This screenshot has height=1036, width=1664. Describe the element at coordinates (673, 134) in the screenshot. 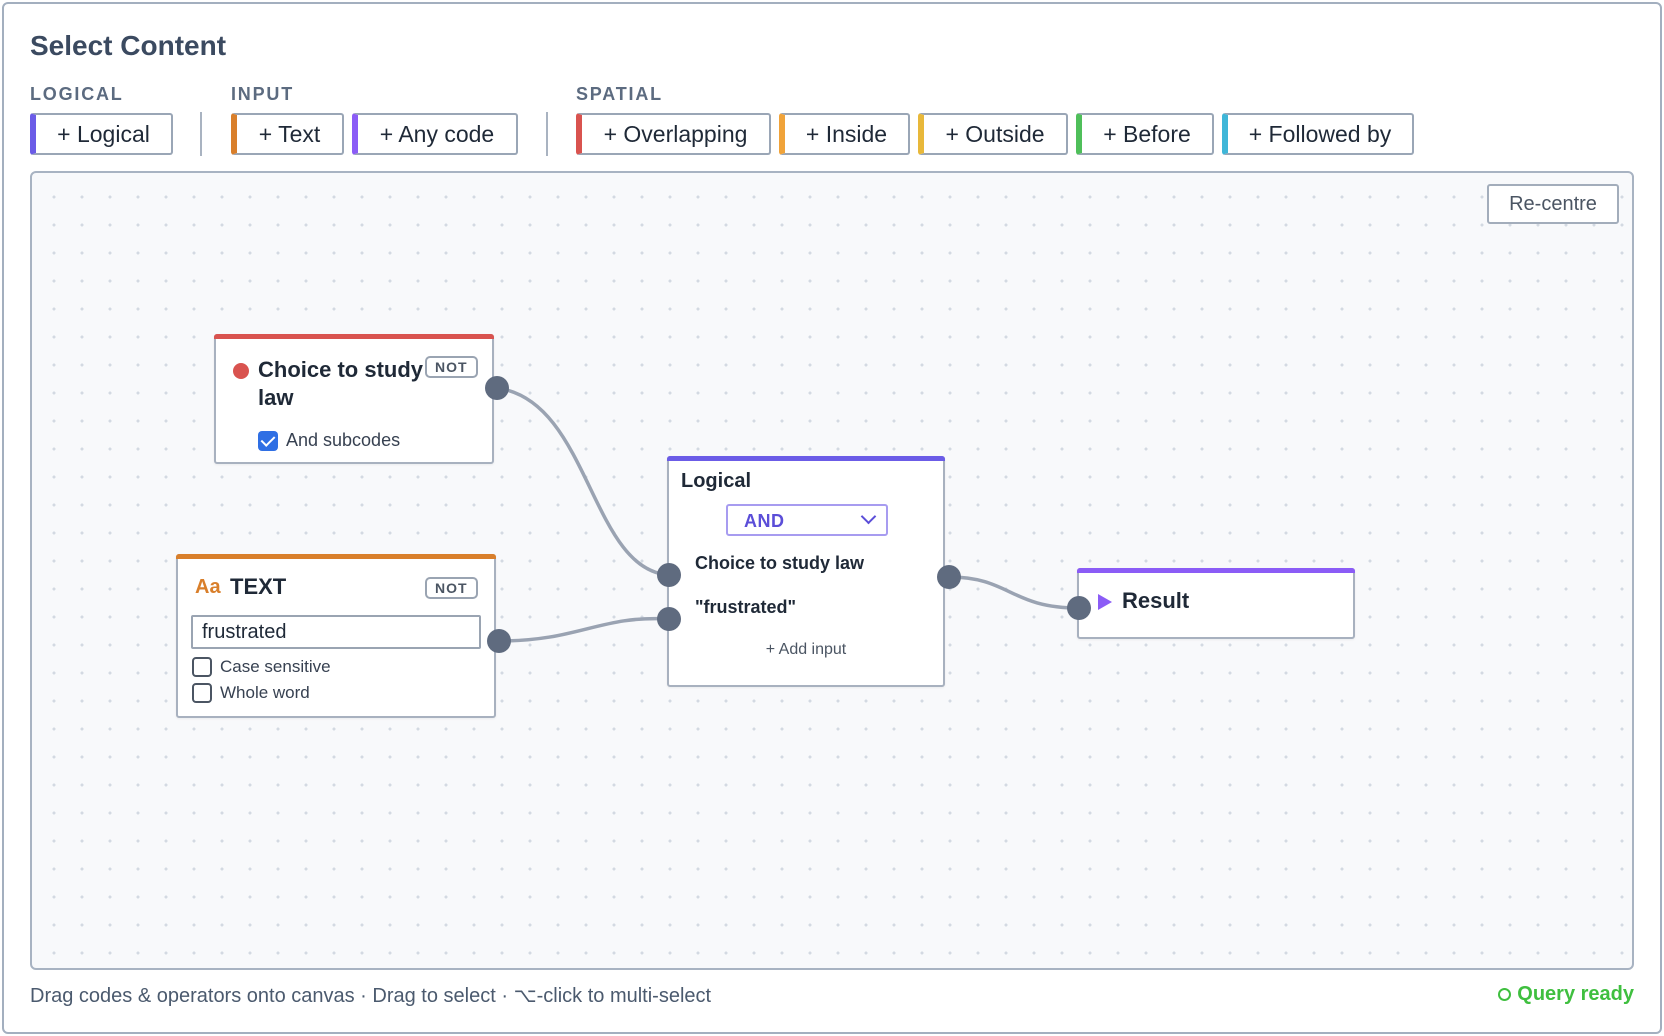

I see `add-overlapping-button: + Overlapping` at that location.